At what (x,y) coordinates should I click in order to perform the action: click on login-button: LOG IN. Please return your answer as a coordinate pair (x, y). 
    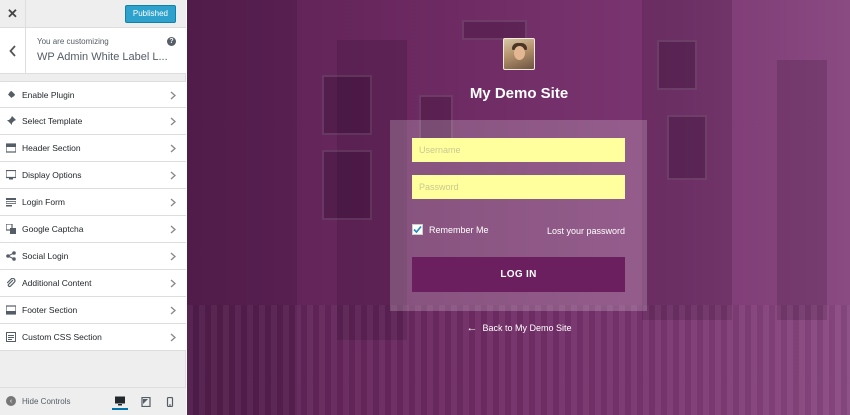
    Looking at the image, I should click on (518, 274).